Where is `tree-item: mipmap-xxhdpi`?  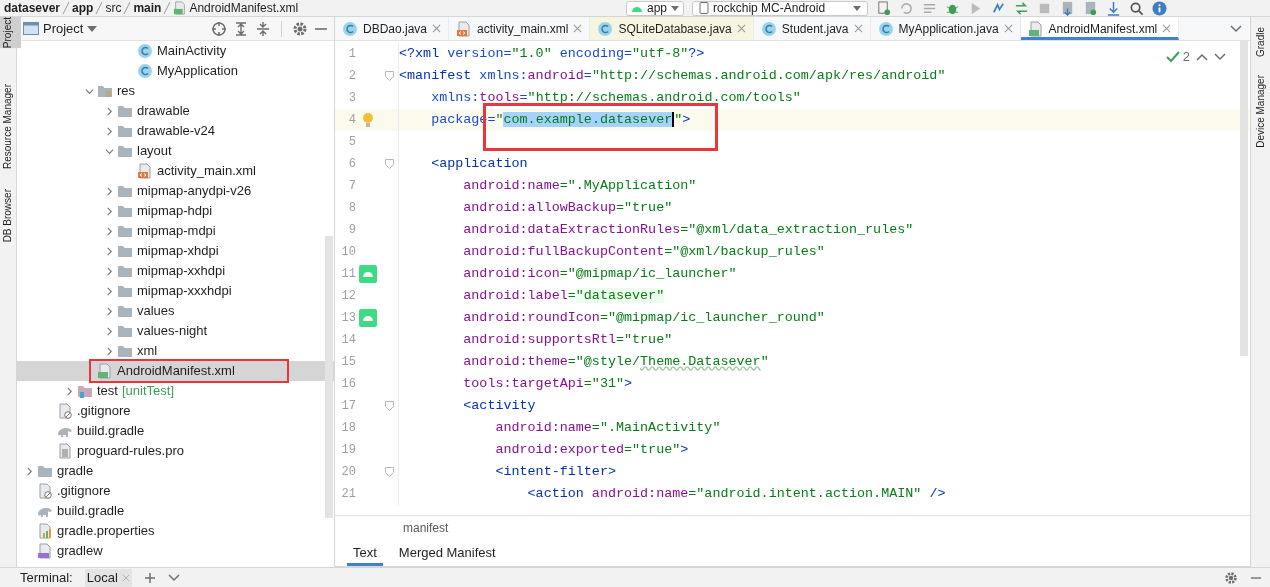 tree-item: mipmap-xxhdpi is located at coordinates (175, 271).